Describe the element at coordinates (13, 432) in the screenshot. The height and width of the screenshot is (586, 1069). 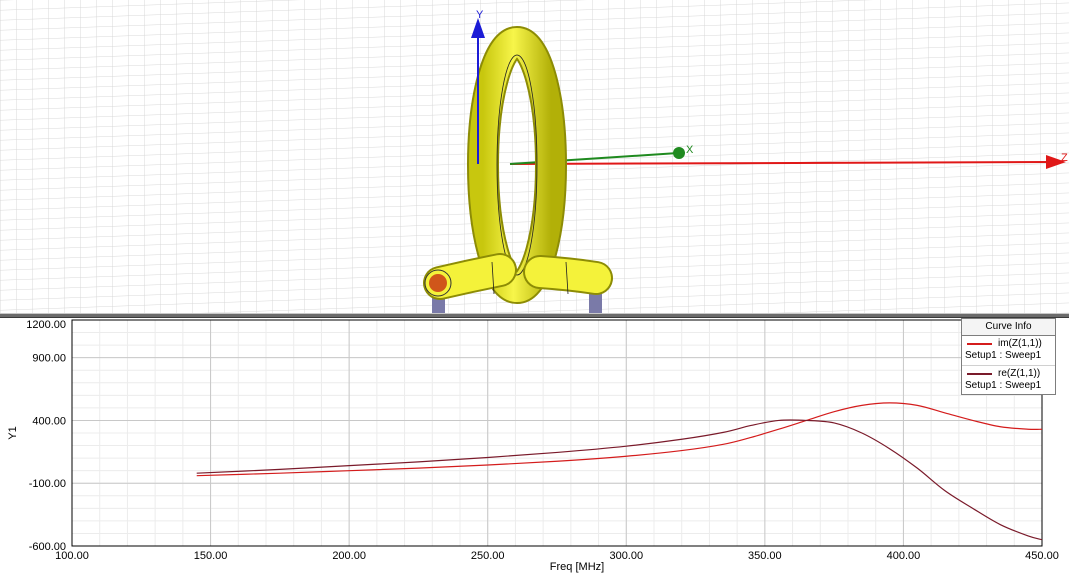
I see `y-axis-title: Y1` at that location.